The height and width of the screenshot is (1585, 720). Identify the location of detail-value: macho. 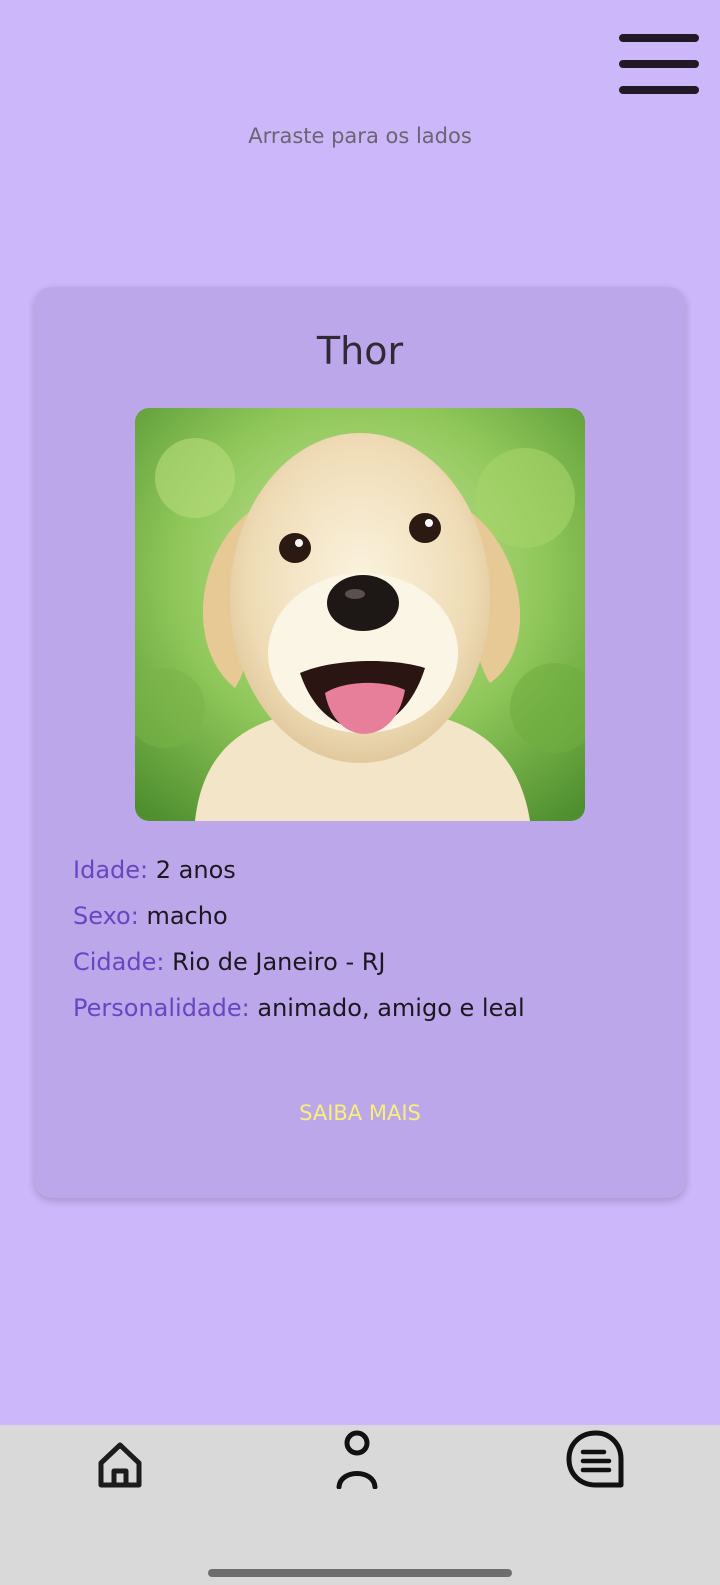
(187, 916).